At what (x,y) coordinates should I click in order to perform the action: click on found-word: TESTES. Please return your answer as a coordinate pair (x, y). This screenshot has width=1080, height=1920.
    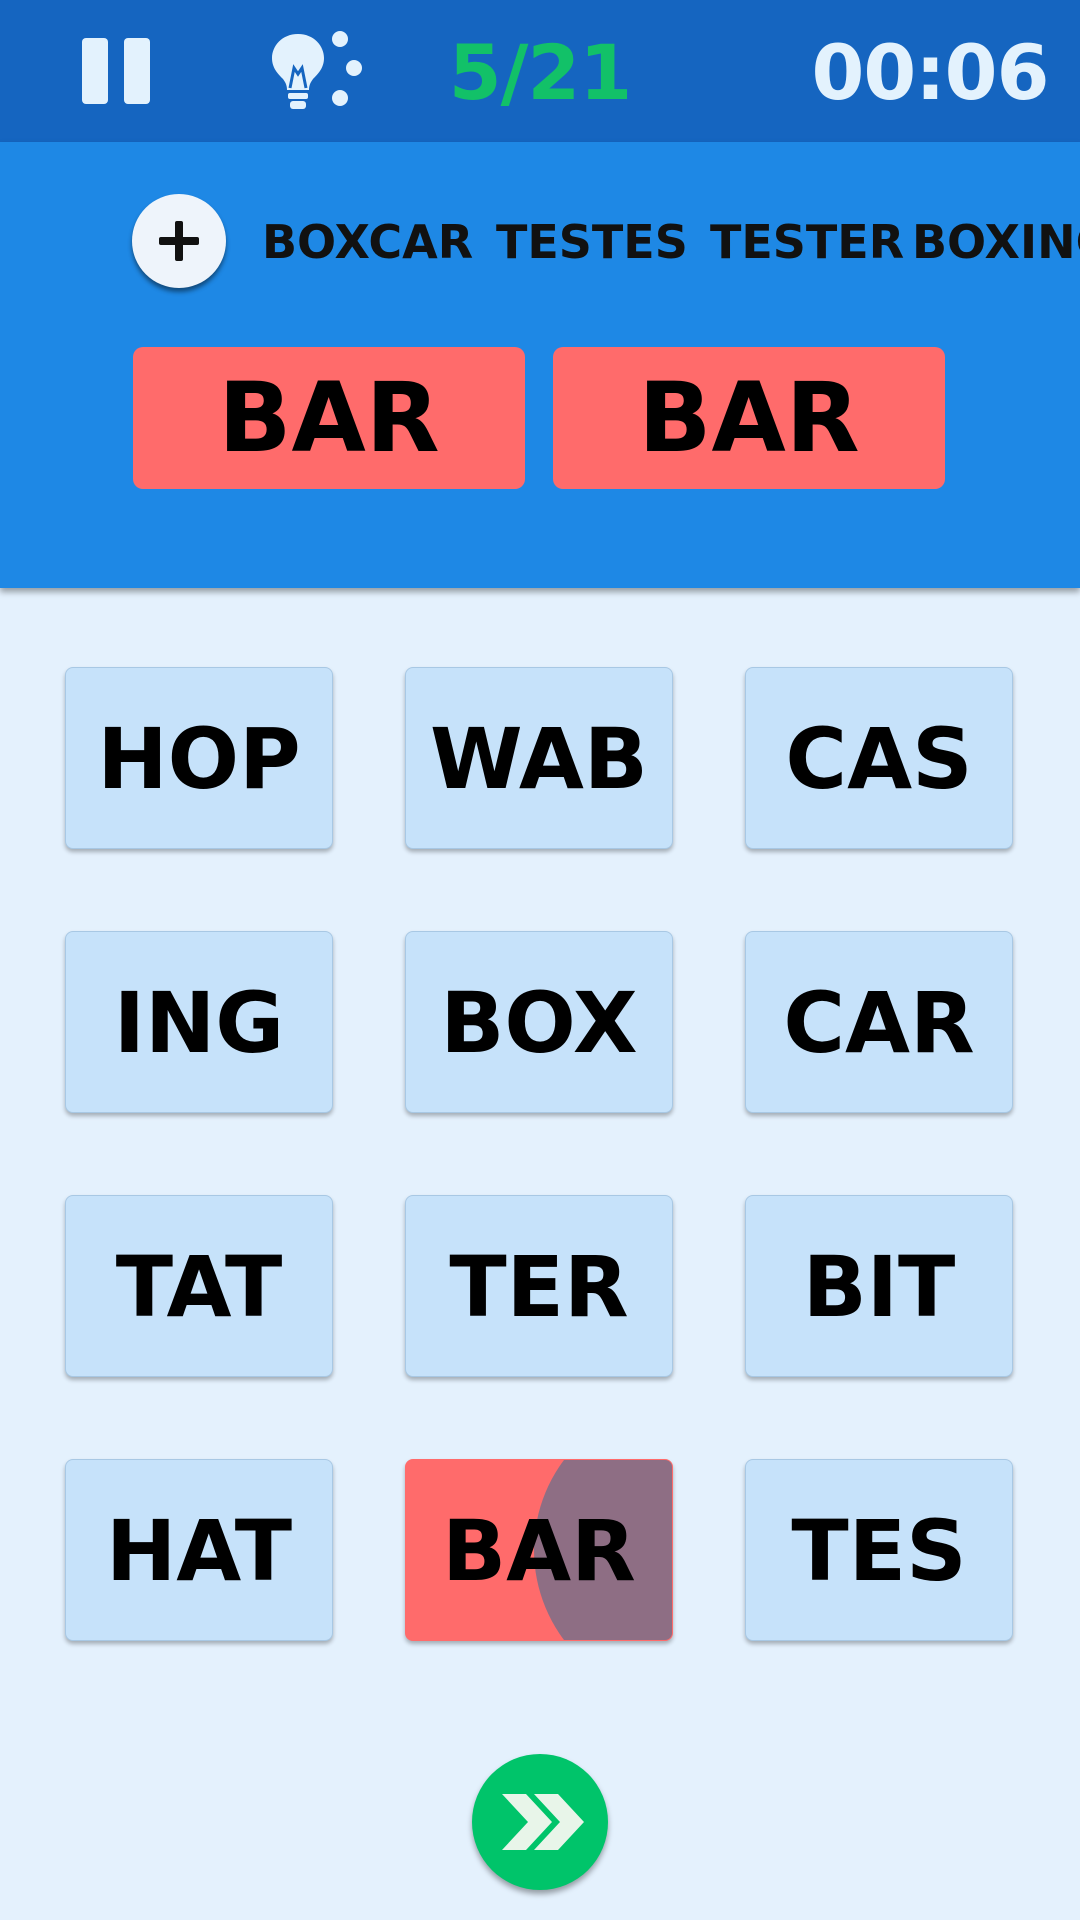
    Looking at the image, I should click on (592, 242).